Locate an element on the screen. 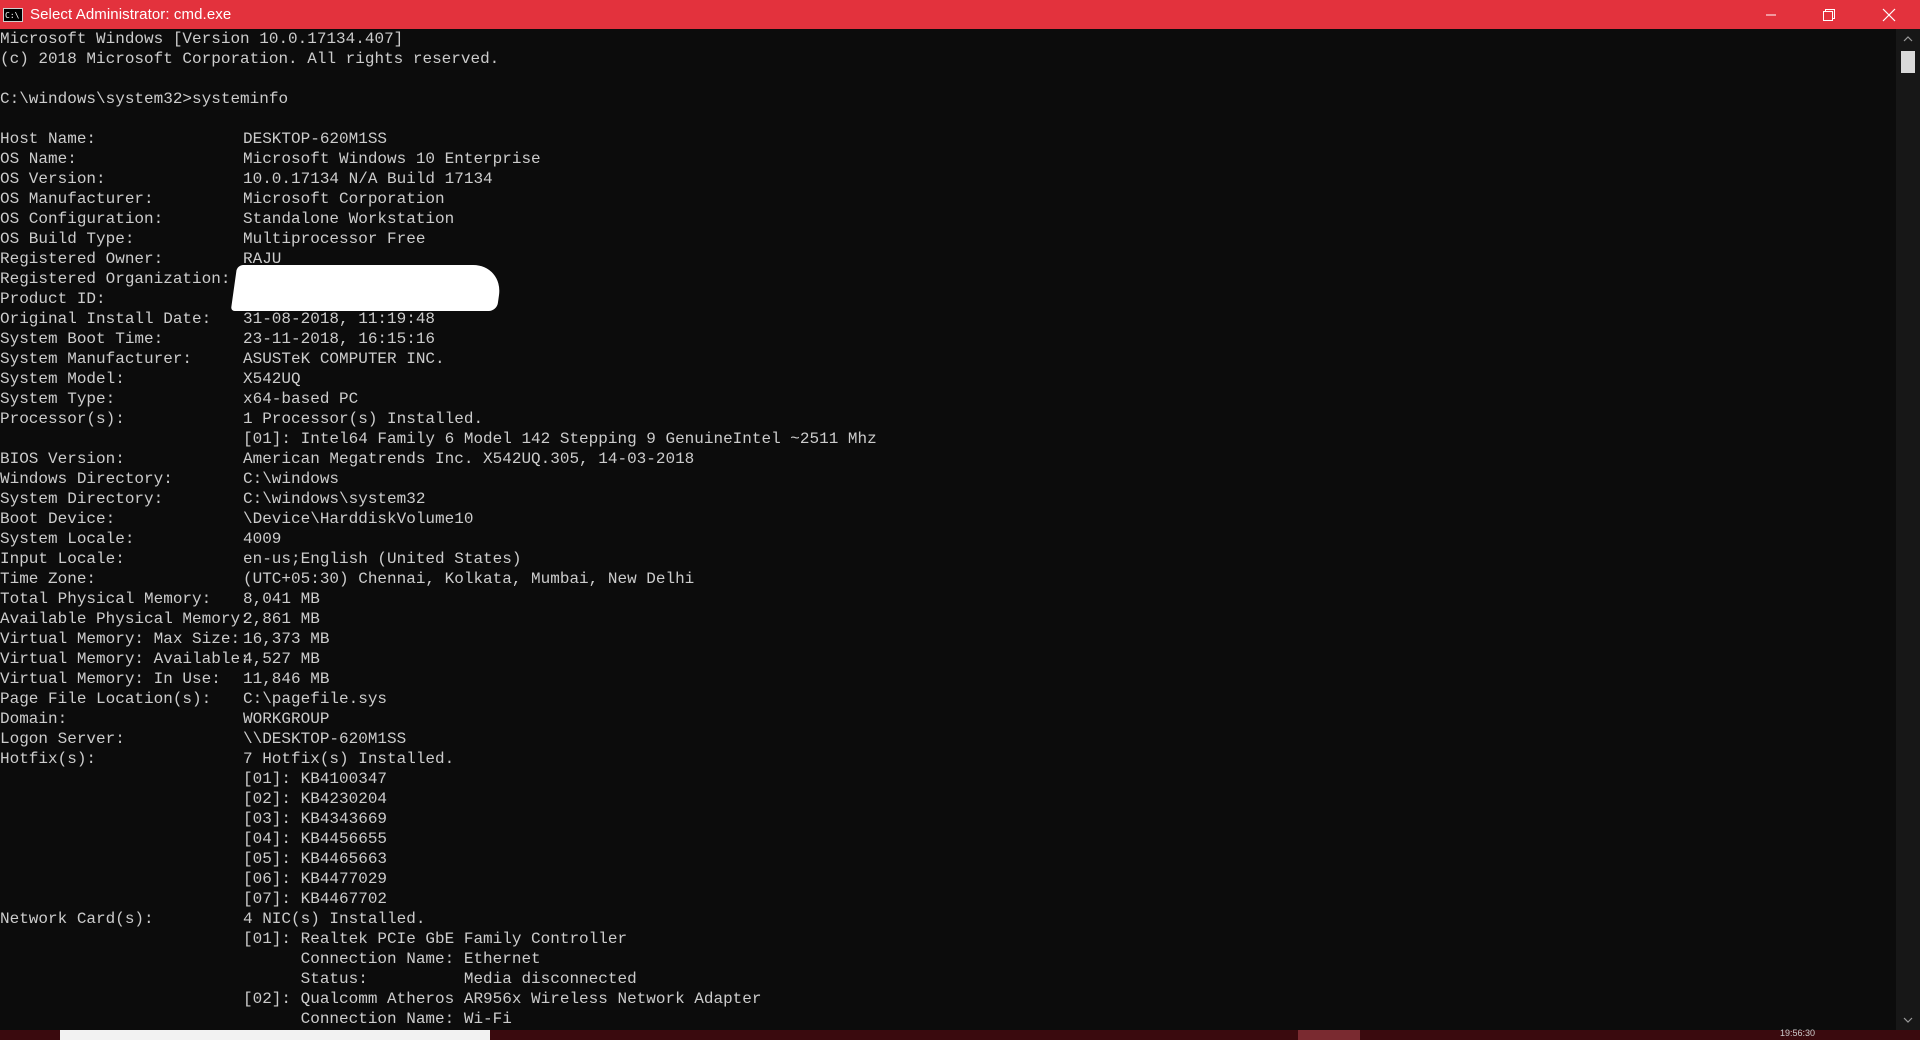  sysinfo-label: OS Version: is located at coordinates (53, 179).